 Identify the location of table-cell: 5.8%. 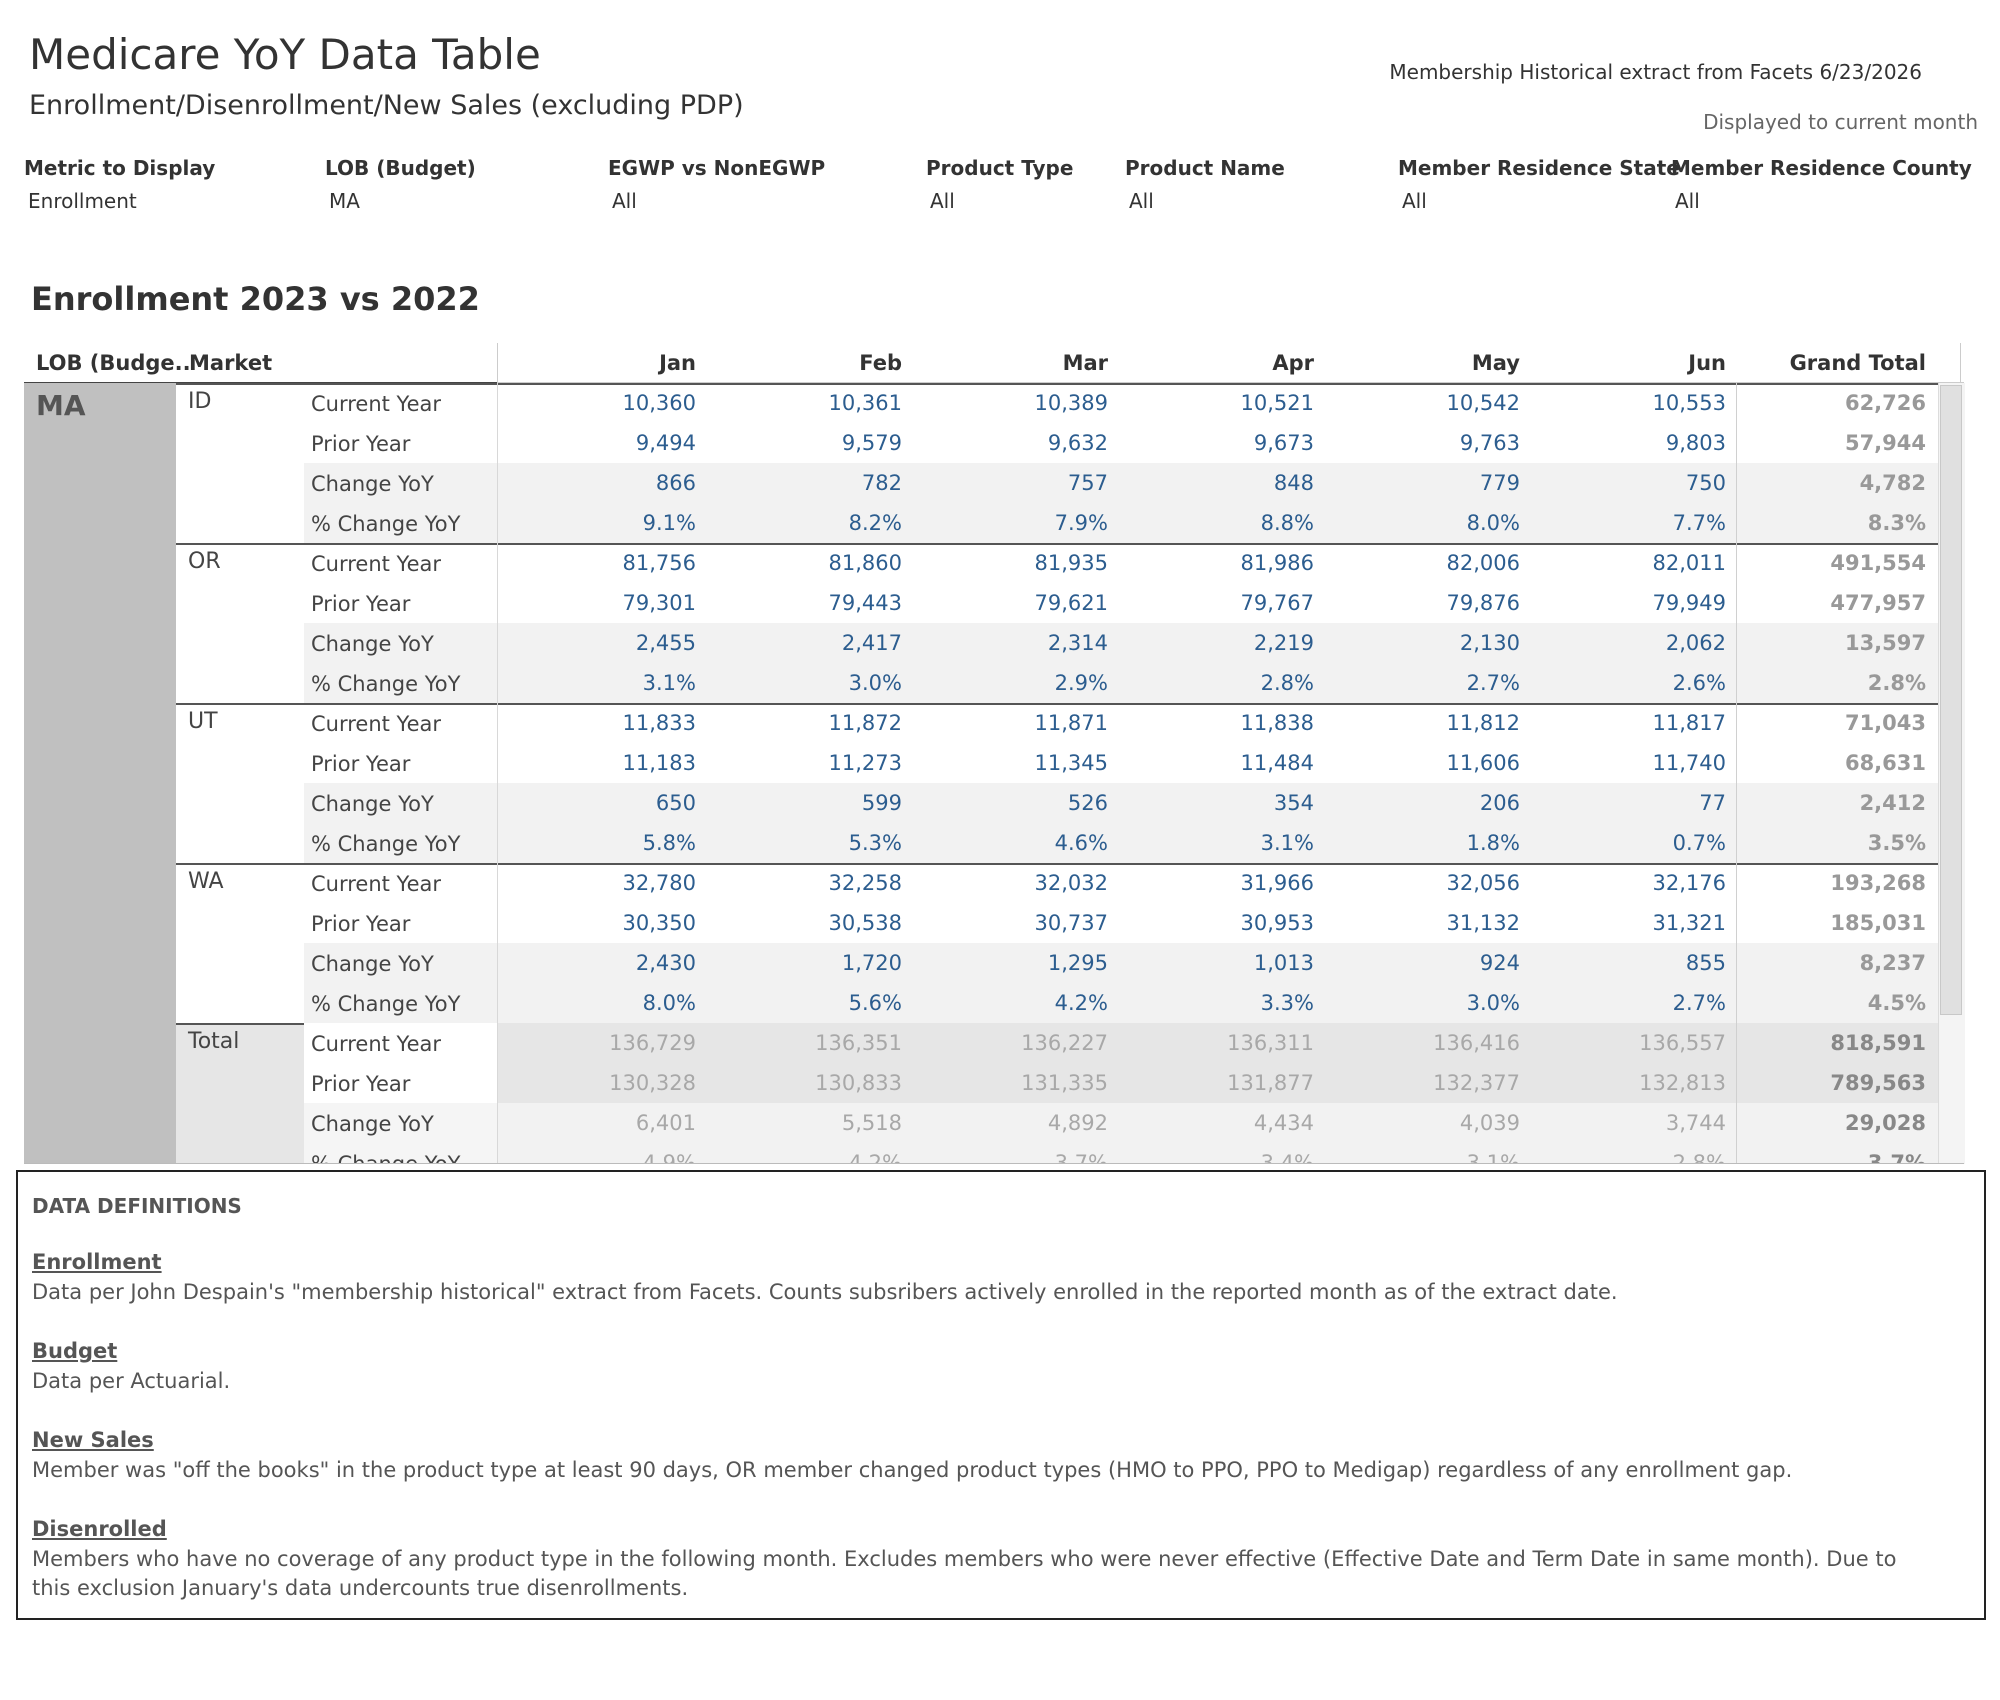
(601, 843).